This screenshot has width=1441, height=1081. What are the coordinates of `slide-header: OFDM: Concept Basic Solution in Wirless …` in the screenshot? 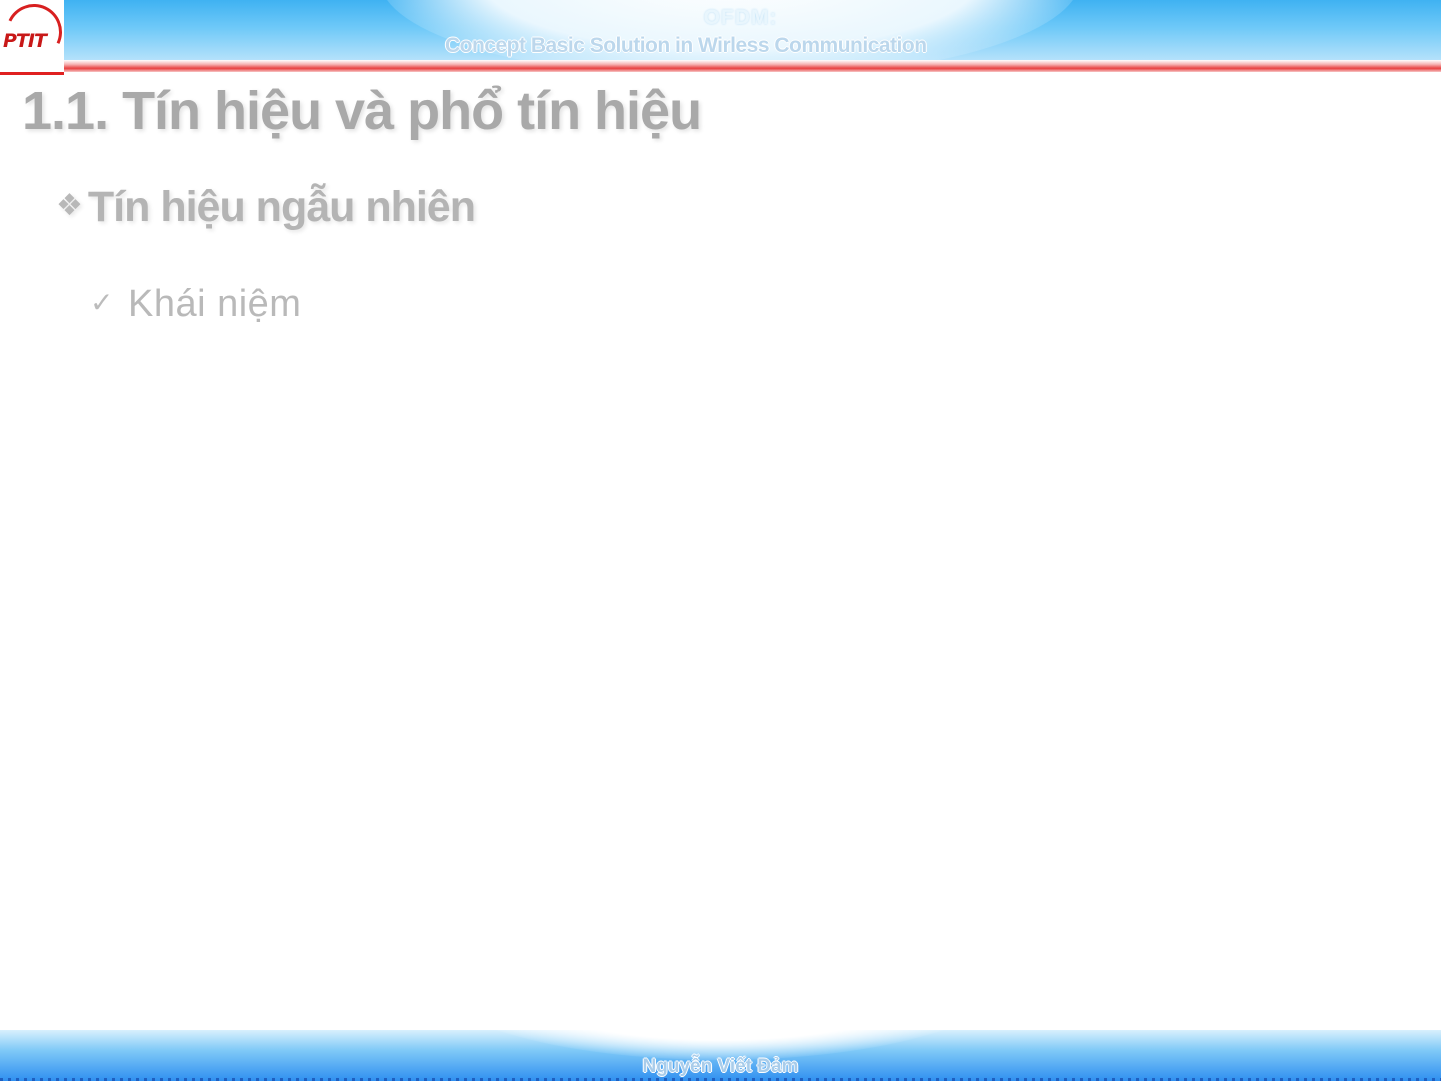 It's located at (720, 31).